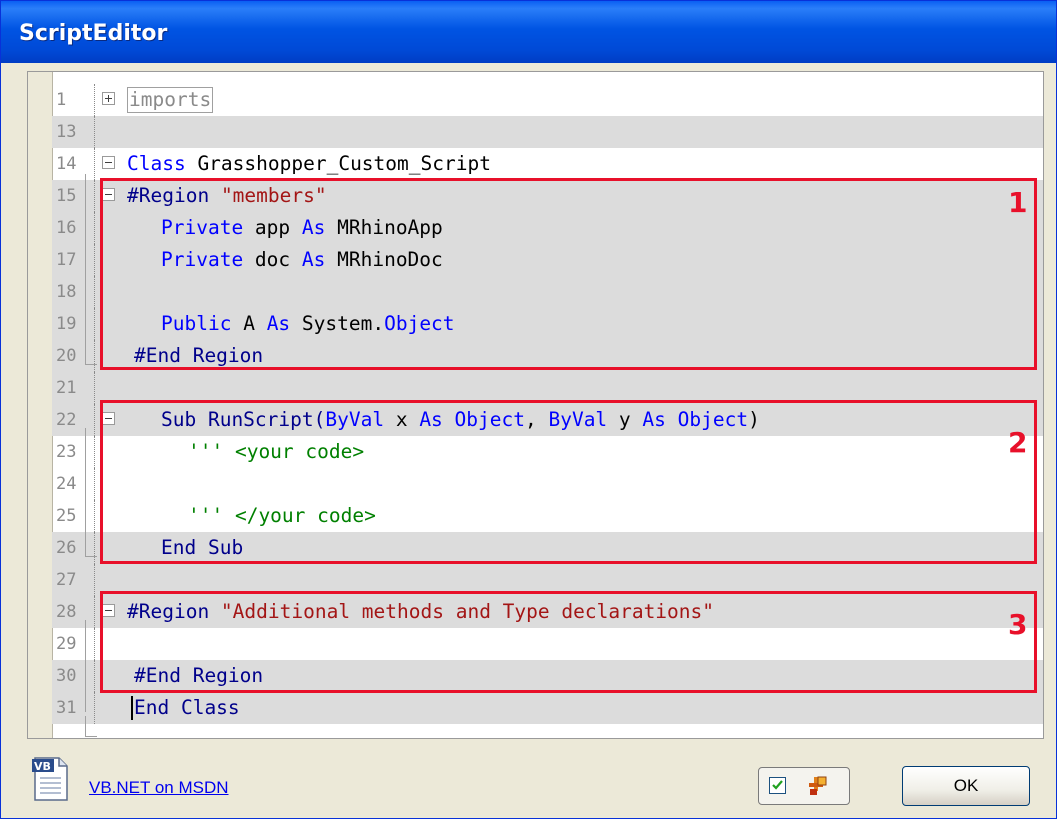  I want to click on line-number: 30, so click(66, 676).